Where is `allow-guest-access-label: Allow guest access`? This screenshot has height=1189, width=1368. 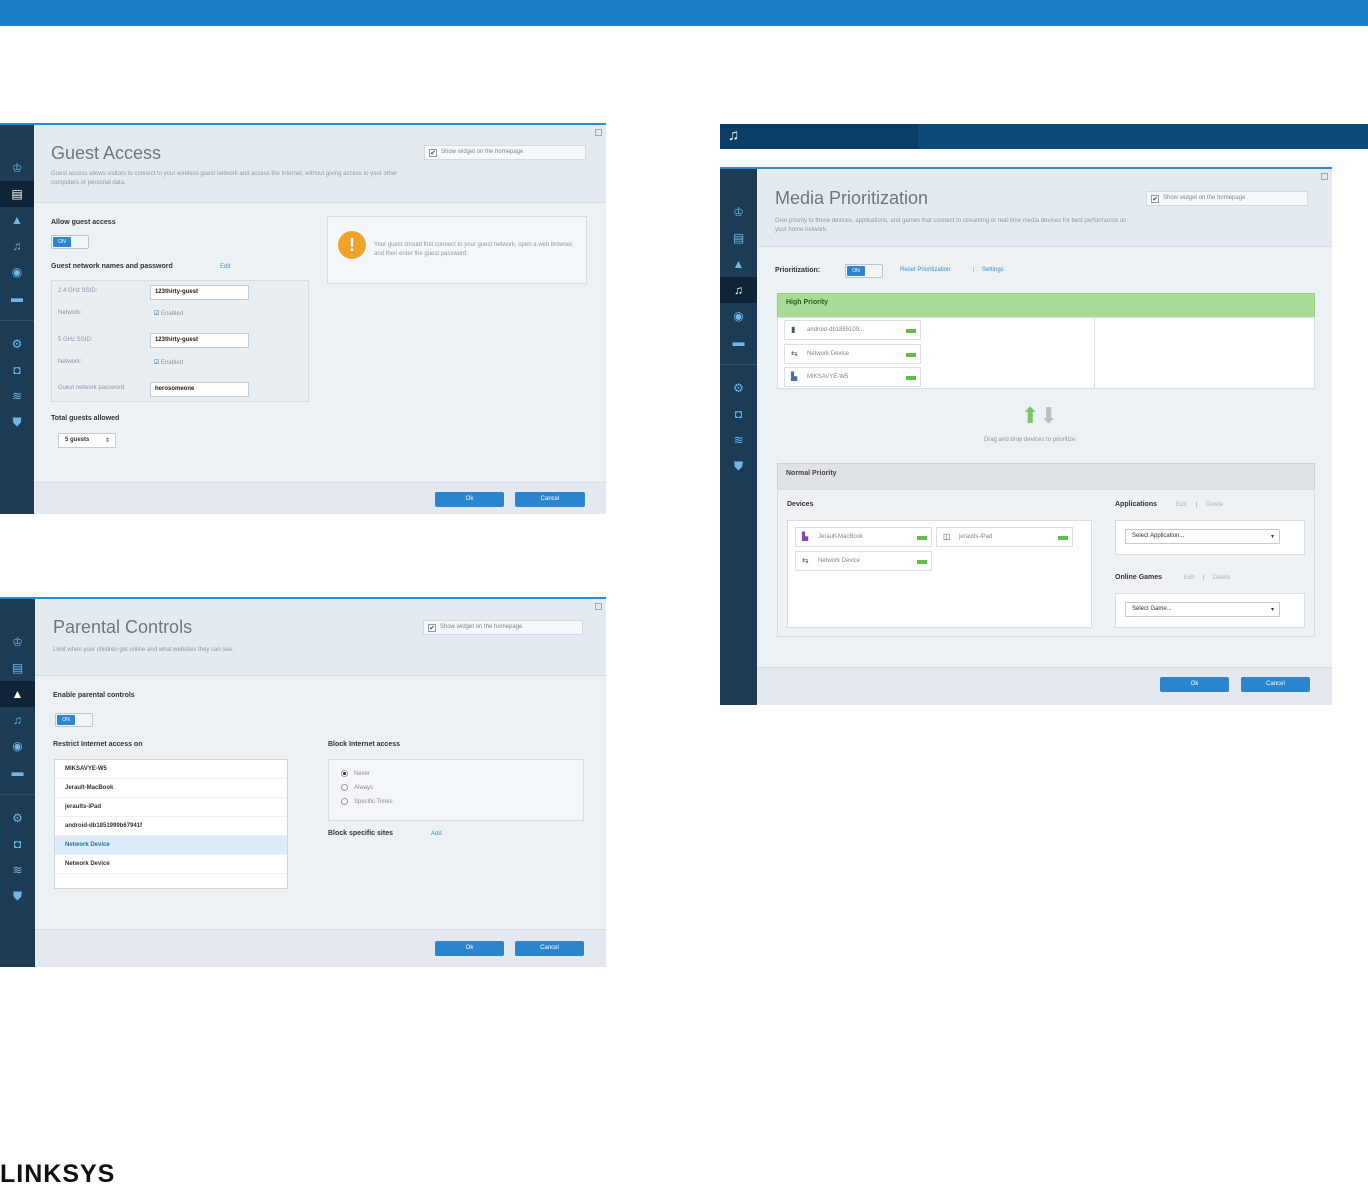 allow-guest-access-label: Allow guest access is located at coordinates (83, 222).